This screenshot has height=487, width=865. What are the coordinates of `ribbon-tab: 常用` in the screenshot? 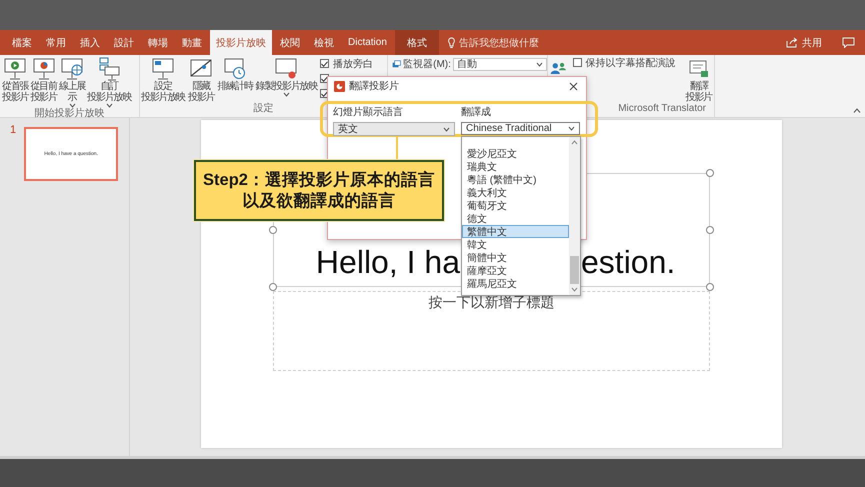 It's located at (56, 42).